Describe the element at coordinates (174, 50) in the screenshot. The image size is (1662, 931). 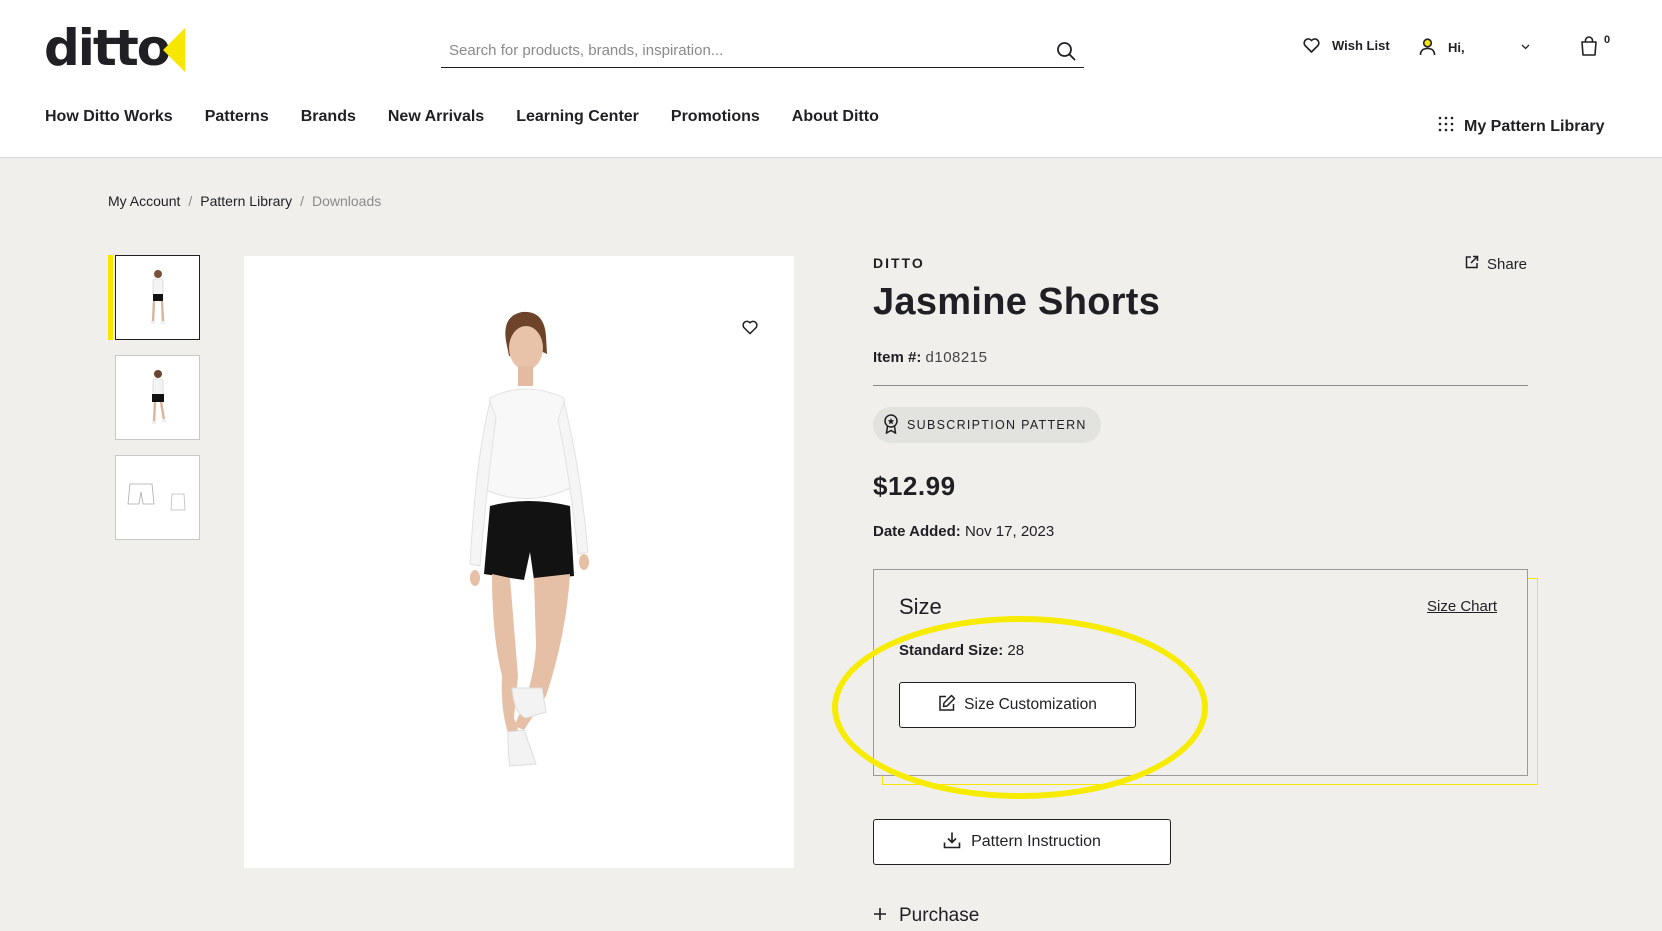
I see `logo-flag-icon` at that location.